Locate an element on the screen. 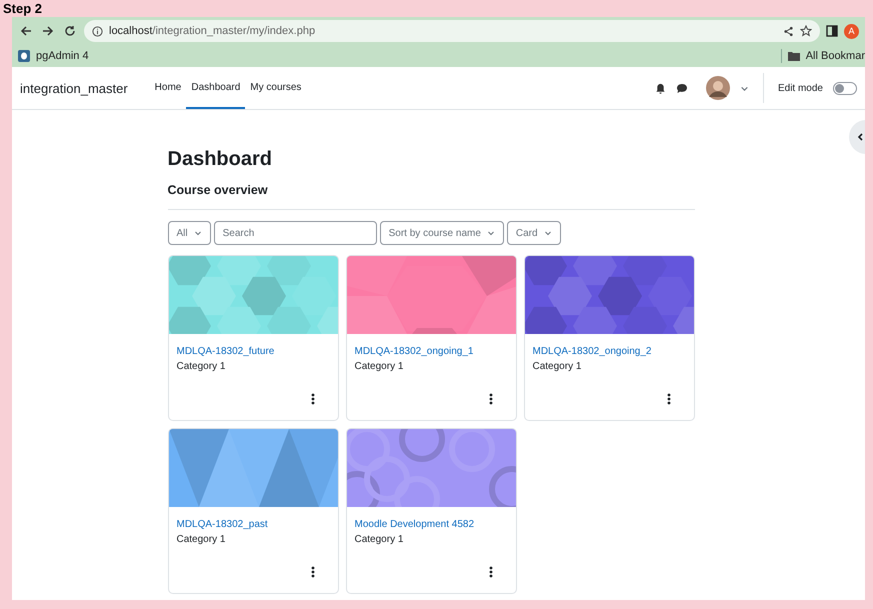 The height and width of the screenshot is (609, 873). nav-tab: Dashboard is located at coordinates (216, 88).